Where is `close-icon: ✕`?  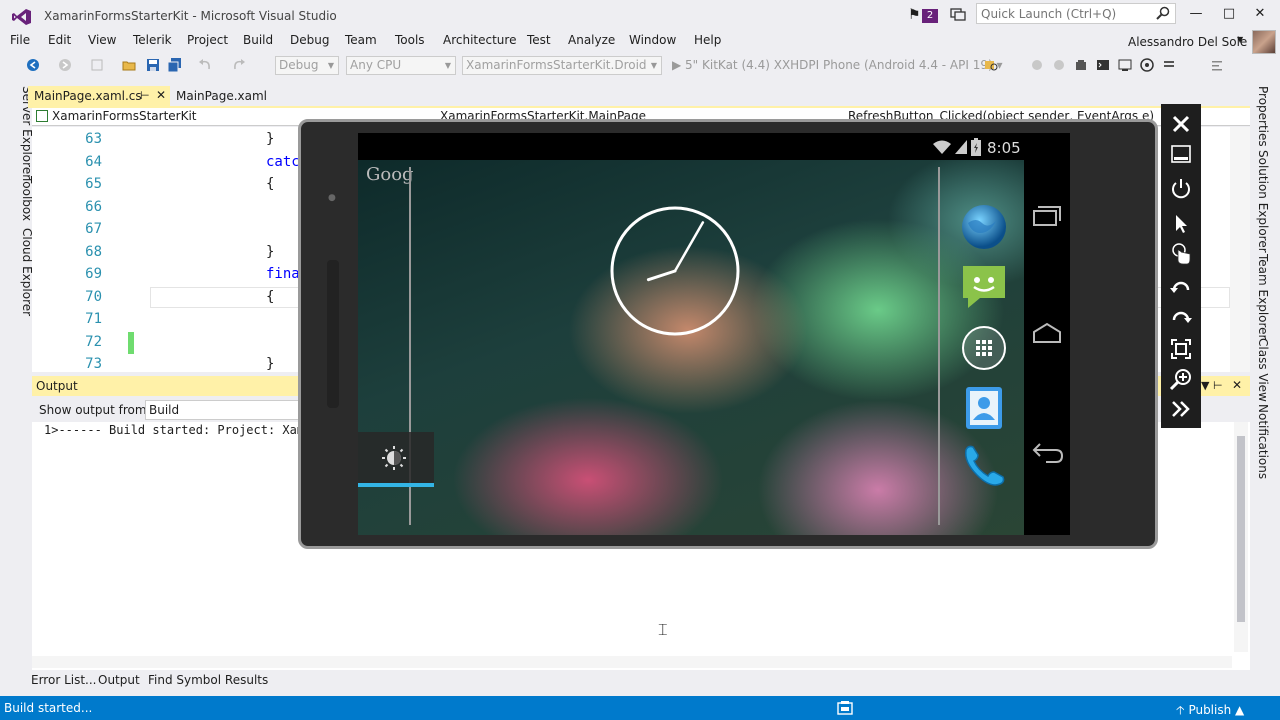 close-icon: ✕ is located at coordinates (1237, 385).